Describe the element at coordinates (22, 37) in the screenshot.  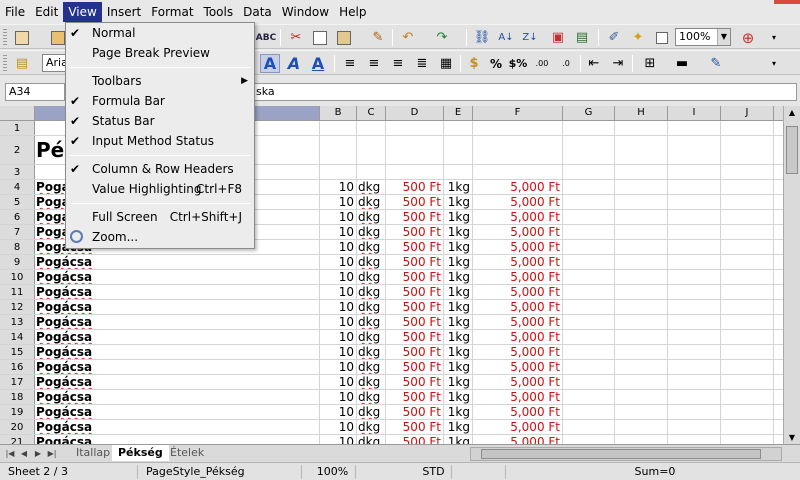
I see `new-document-icon` at that location.